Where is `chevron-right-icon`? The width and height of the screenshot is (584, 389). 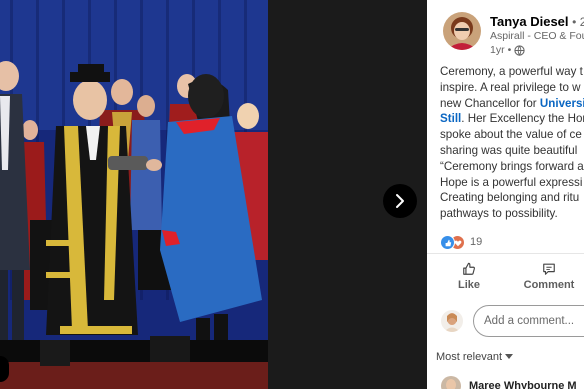
chevron-right-icon is located at coordinates (400, 201).